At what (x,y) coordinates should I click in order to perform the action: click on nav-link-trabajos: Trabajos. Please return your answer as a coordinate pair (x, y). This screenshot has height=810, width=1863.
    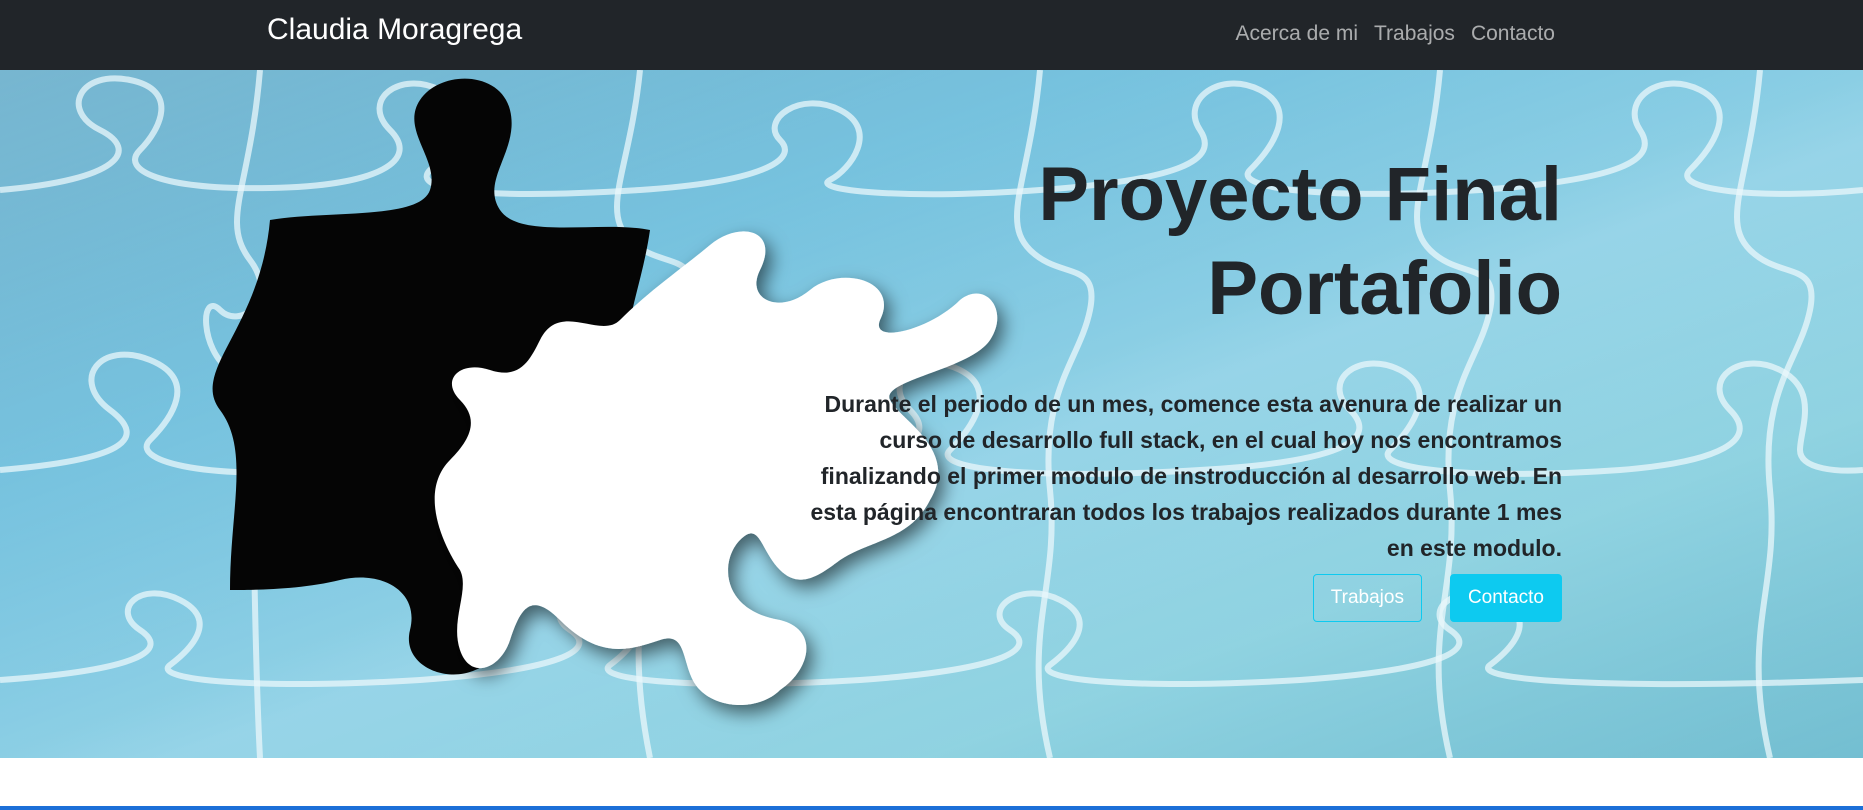
    Looking at the image, I should click on (1414, 34).